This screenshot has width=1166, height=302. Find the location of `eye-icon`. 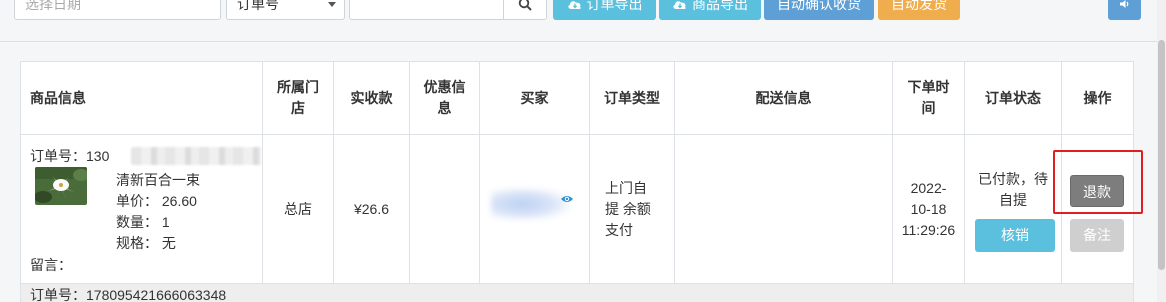

eye-icon is located at coordinates (567, 199).